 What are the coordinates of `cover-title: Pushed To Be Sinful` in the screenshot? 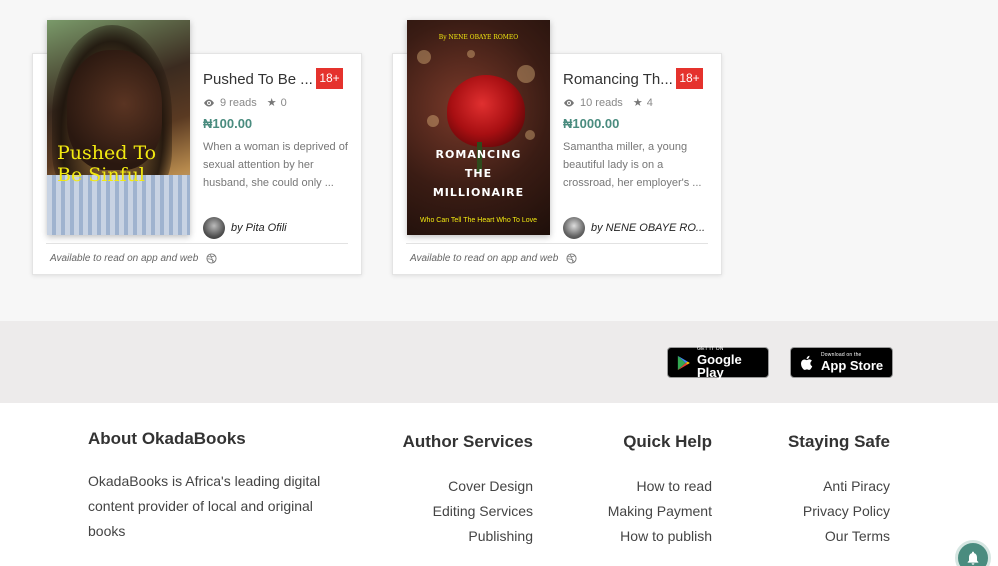 It's located at (107, 164).